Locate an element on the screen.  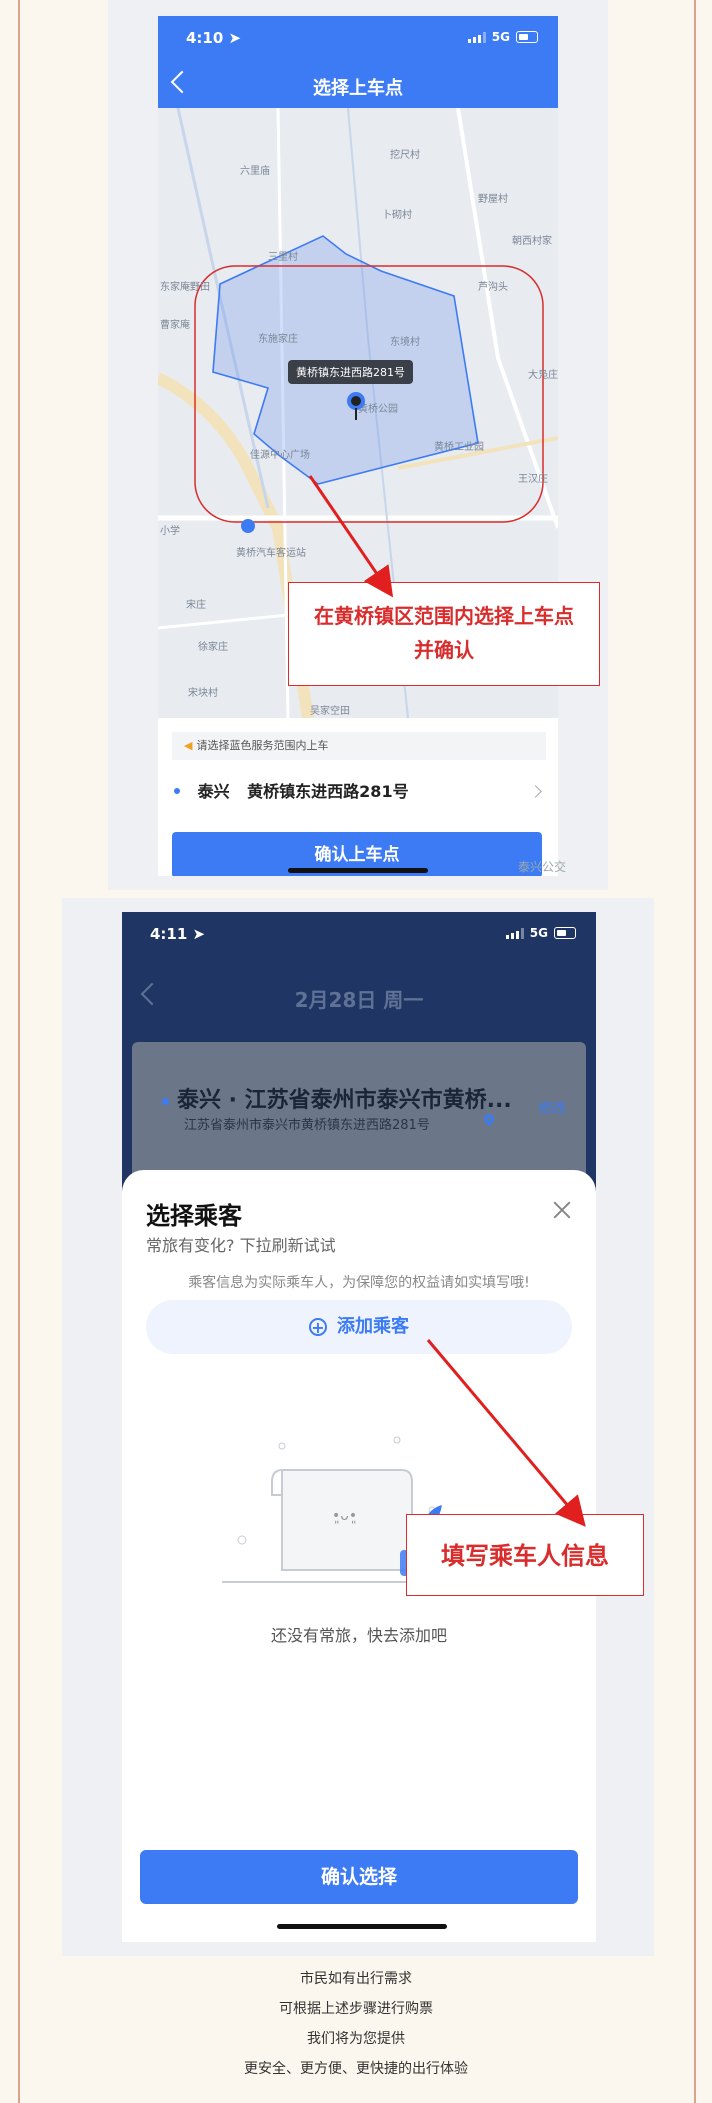
footer-line: 更安全、更方便、更快捷的出行体验 is located at coordinates (356, 2069).